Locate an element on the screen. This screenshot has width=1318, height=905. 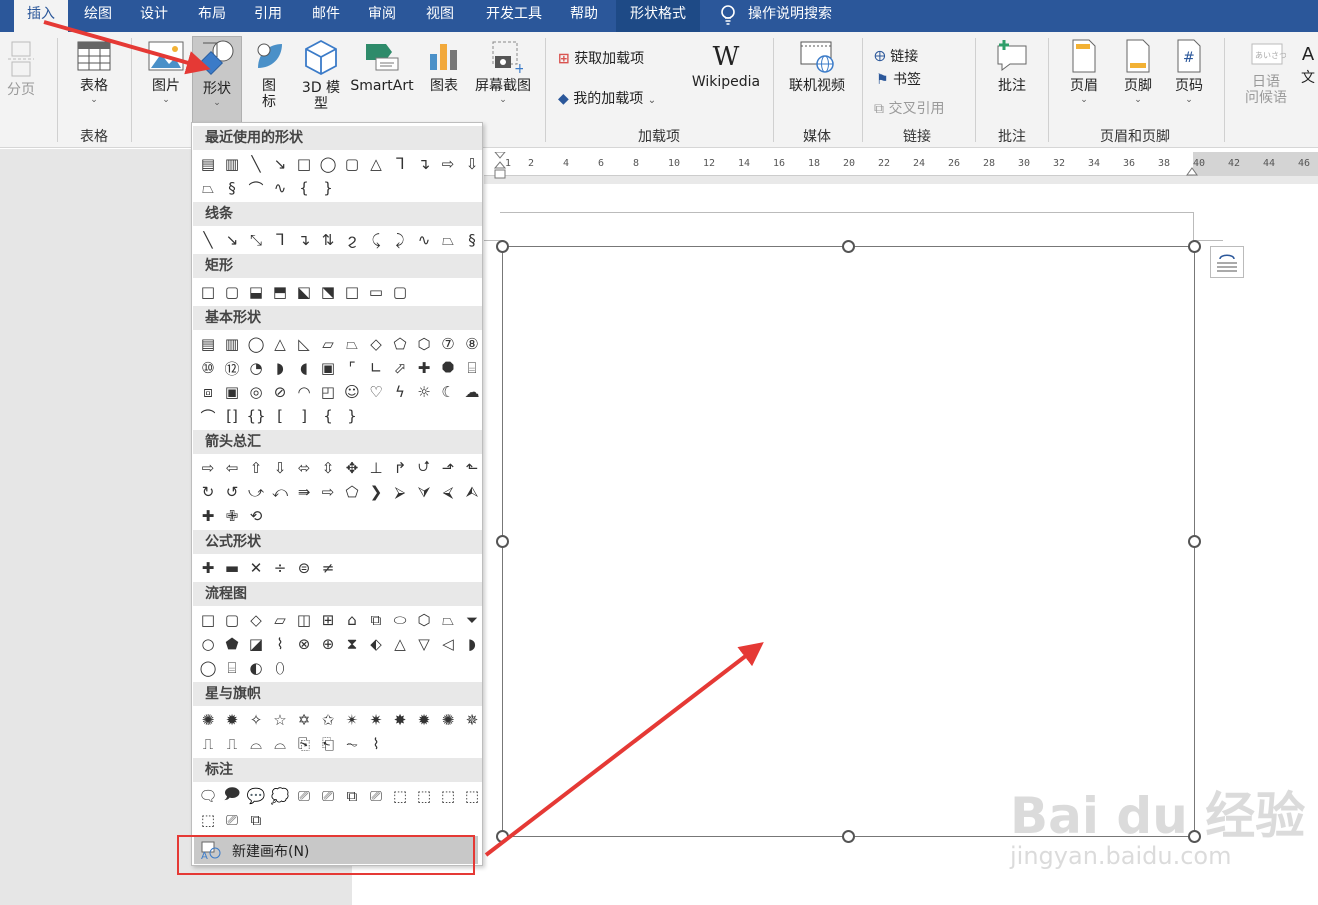
left-bracket-shape-icon: [ is located at coordinates (280, 416).